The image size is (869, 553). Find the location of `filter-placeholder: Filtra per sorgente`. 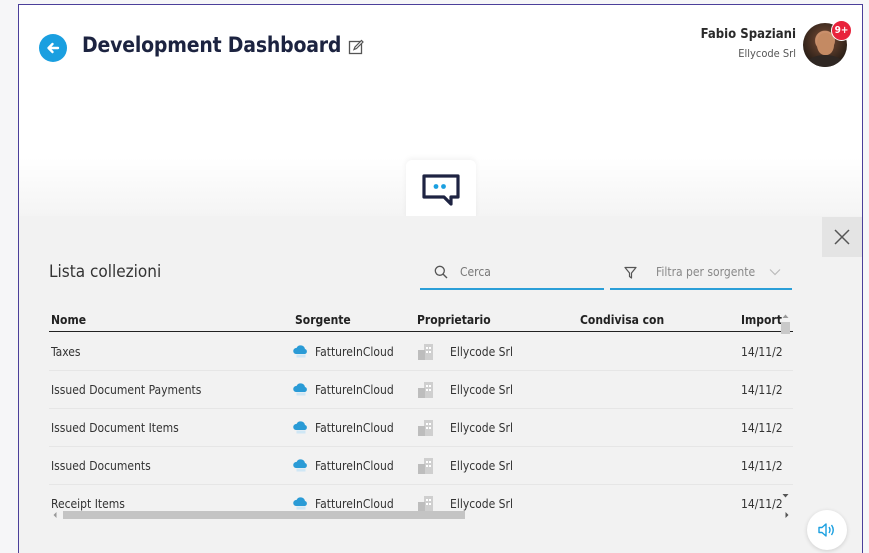

filter-placeholder: Filtra per sorgente is located at coordinates (706, 272).